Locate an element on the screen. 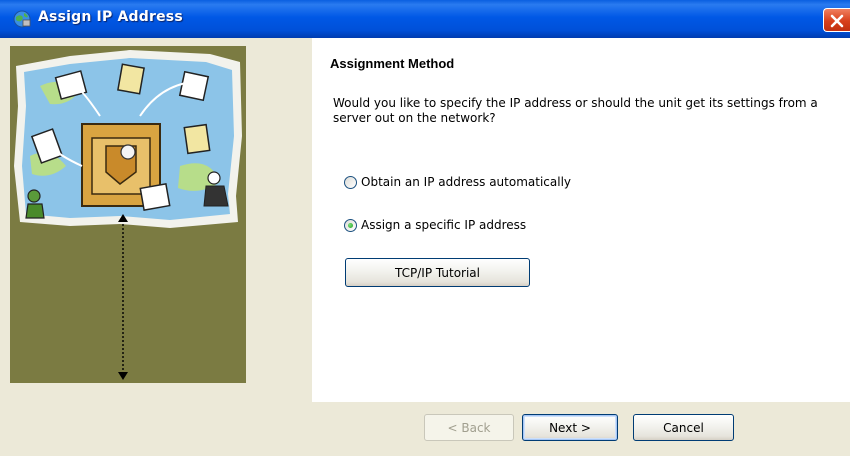 This screenshot has height=456, width=850. cancel-button: Cancel is located at coordinates (683, 427).